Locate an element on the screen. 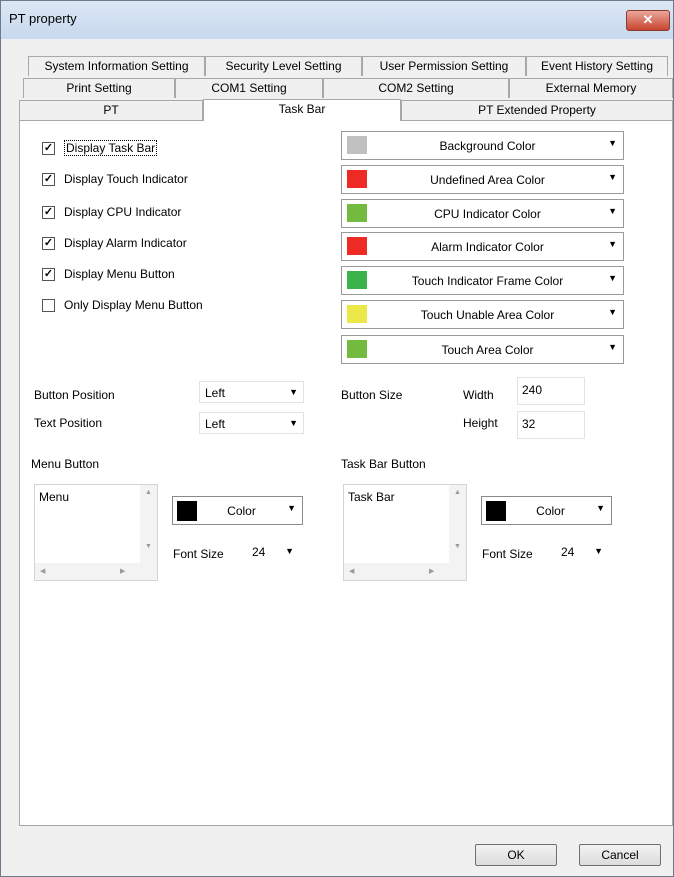  checkbox-label: Only Display Menu Button is located at coordinates (133, 305).